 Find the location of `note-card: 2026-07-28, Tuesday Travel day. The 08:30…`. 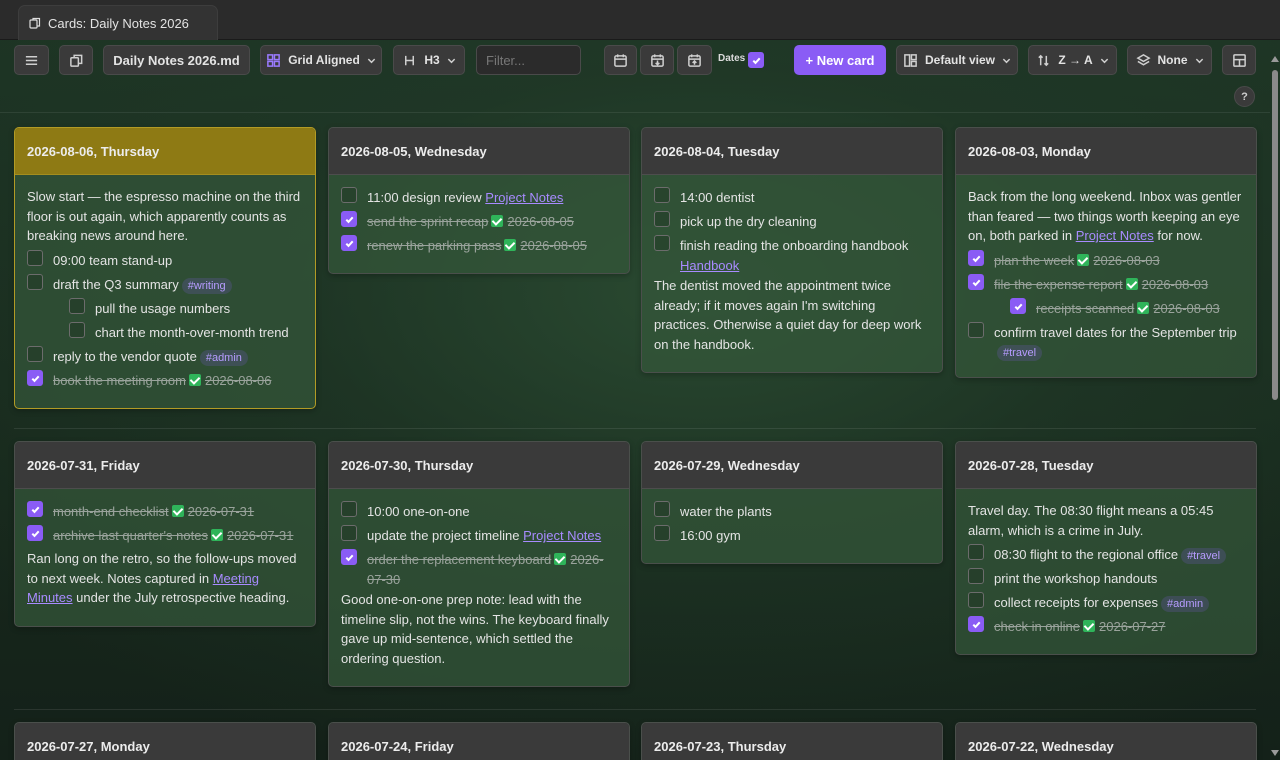

note-card: 2026-07-28, Tuesday Travel day. The 08:30… is located at coordinates (1106, 548).